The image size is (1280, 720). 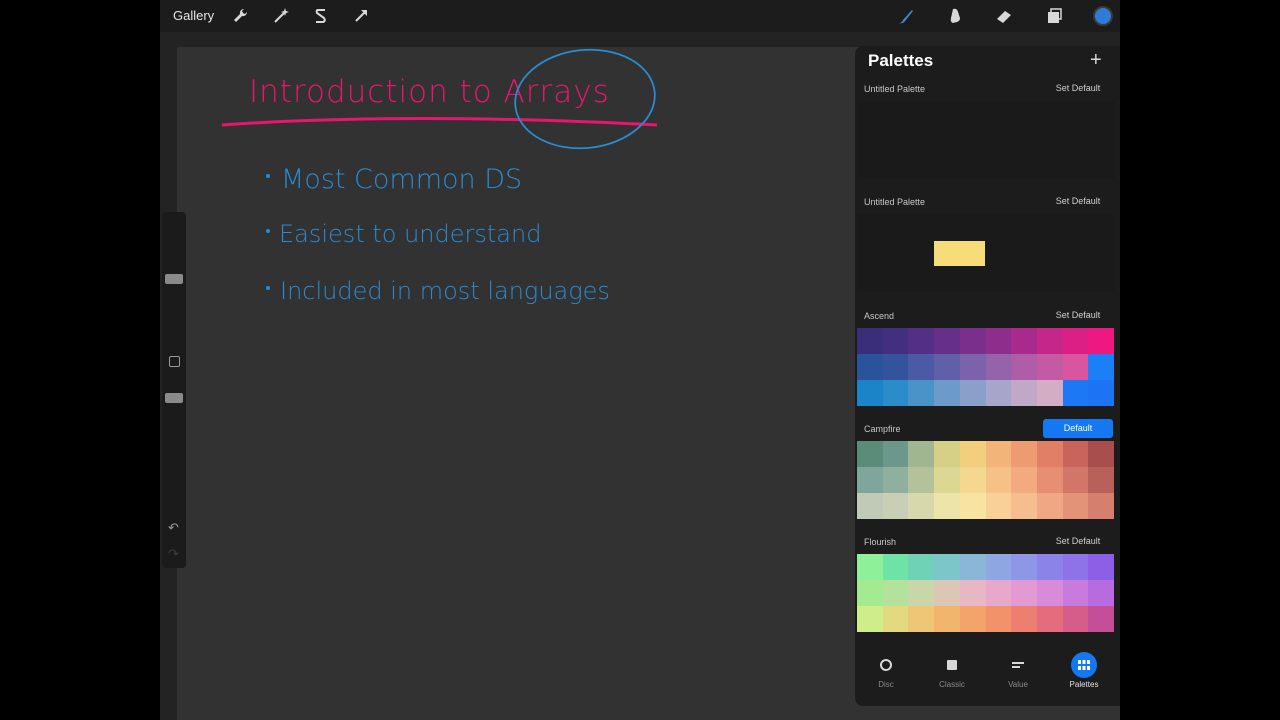 What do you see at coordinates (174, 279) in the screenshot?
I see `brush-size-slider-handle` at bounding box center [174, 279].